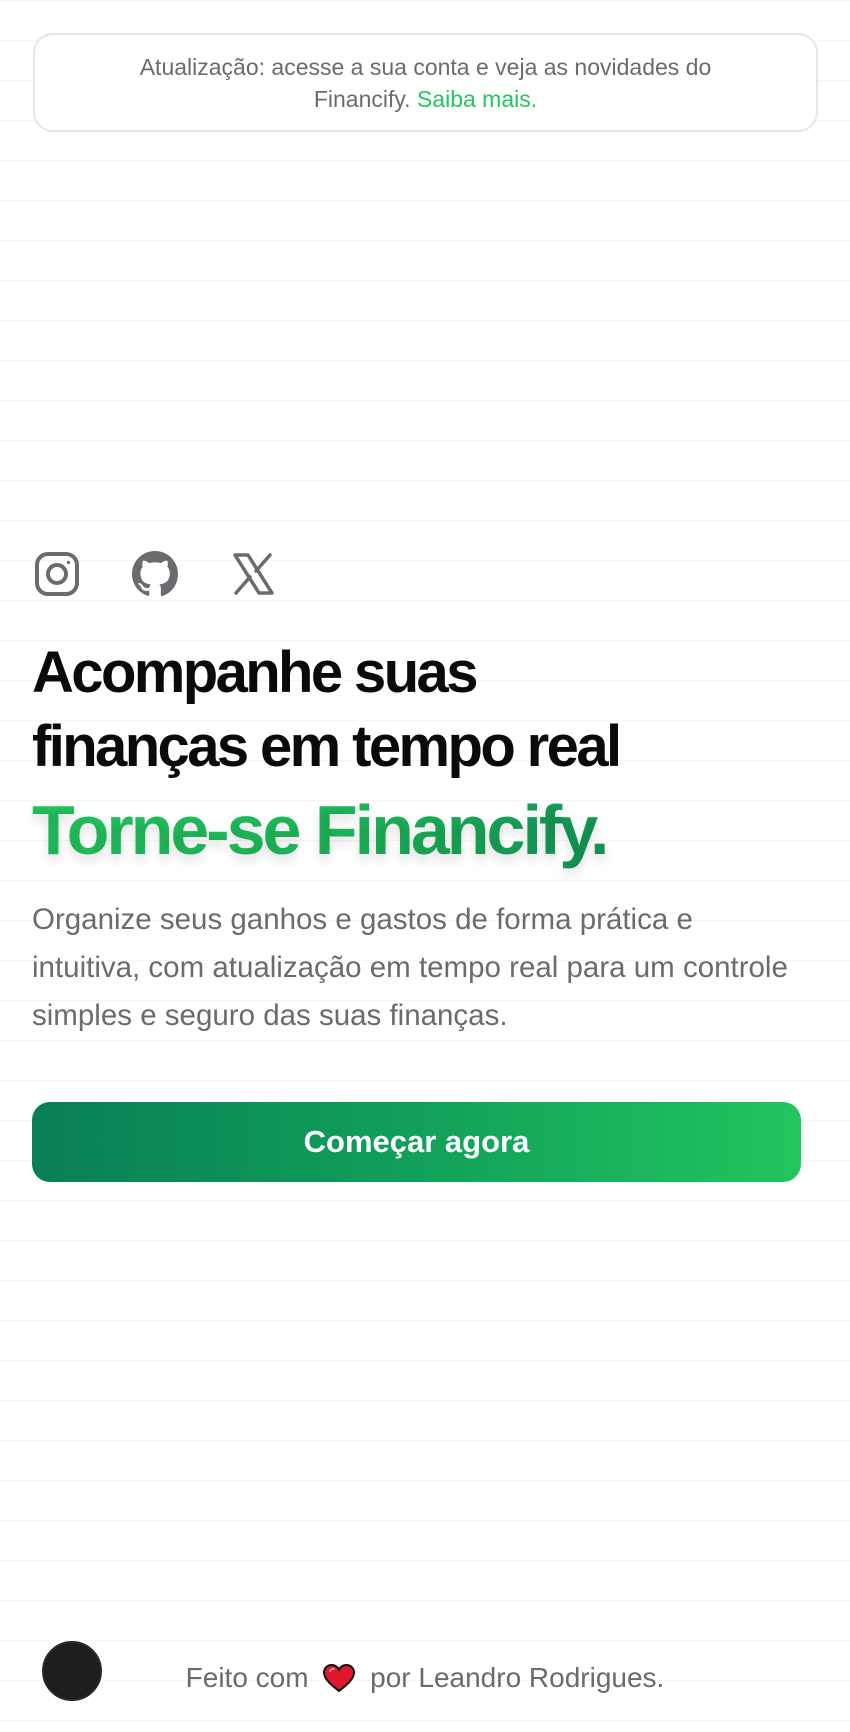  I want to click on footer-suffix: por Leandro Rodrigues., so click(517, 1677).